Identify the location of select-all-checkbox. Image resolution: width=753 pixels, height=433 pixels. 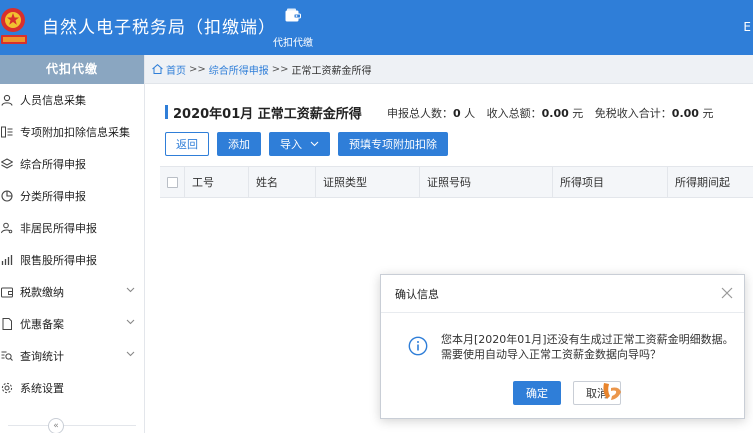
(172, 182).